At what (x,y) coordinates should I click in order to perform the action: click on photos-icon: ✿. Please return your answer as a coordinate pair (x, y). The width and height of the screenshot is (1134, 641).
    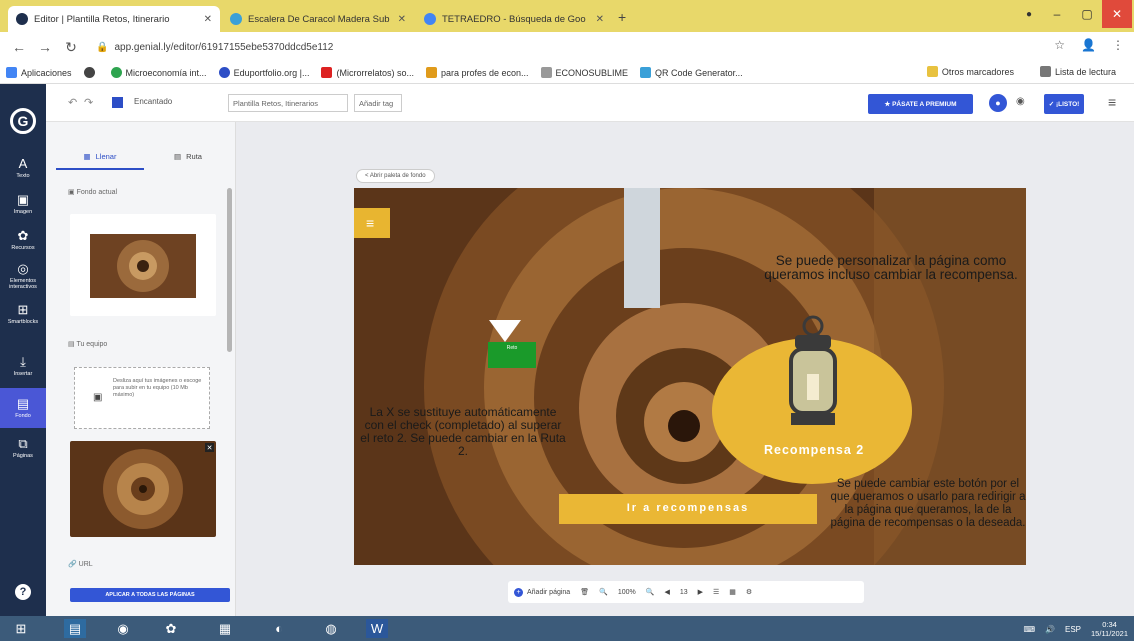
    Looking at the image, I should click on (171, 628).